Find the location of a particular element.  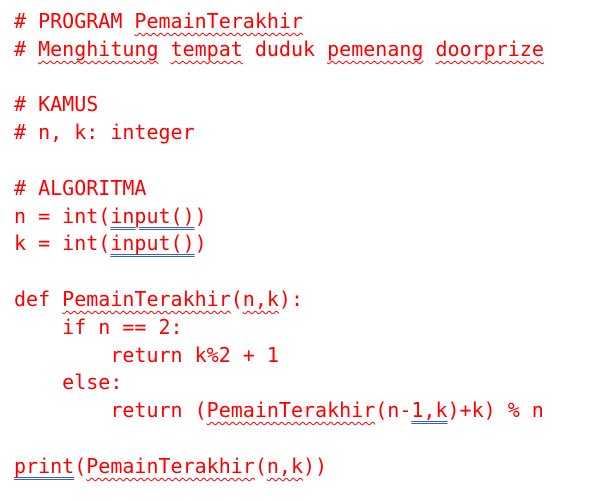

code-text: # n, k: integer is located at coordinates (104, 132).